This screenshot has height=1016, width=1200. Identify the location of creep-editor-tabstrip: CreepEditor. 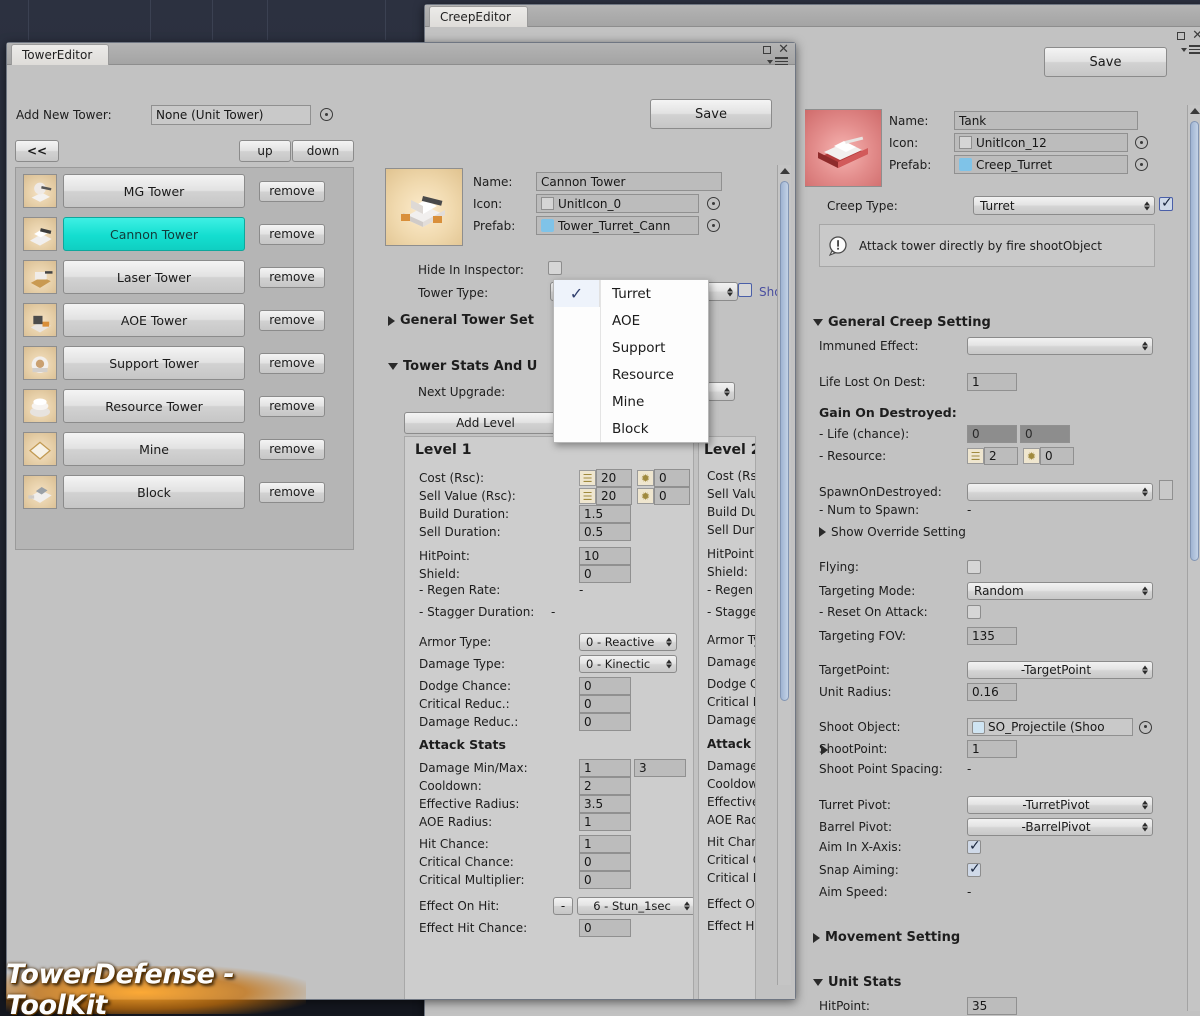
(812, 16).